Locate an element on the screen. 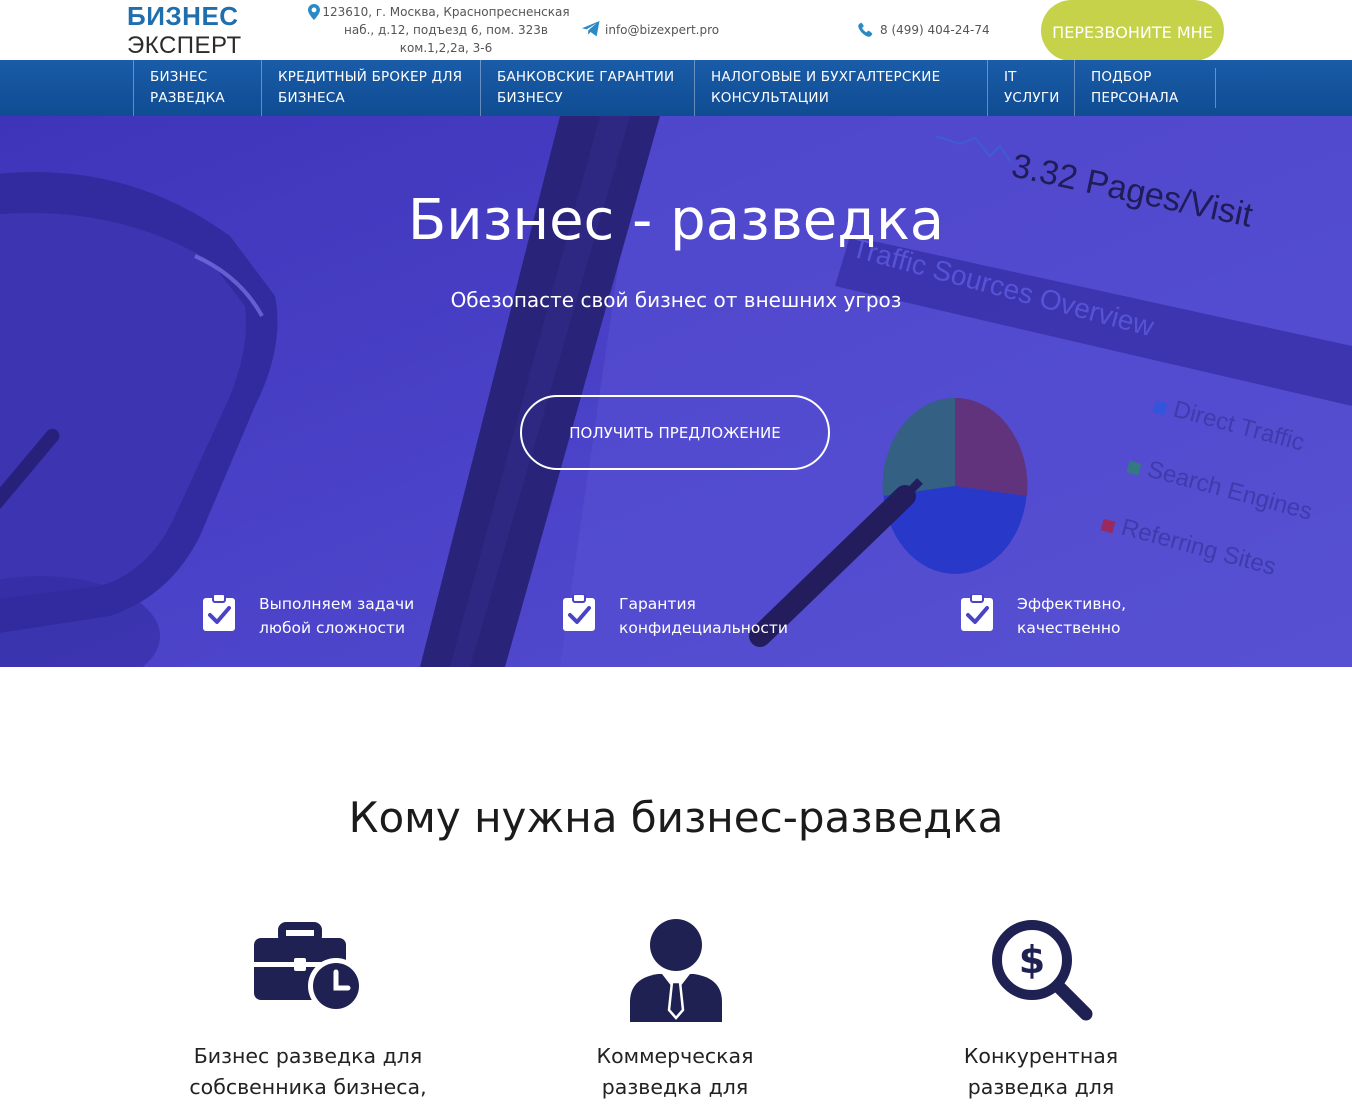 Image resolution: width=1352 pixels, height=1112 pixels. card-line2: собсвенника бизнеса, is located at coordinates (308, 1087).